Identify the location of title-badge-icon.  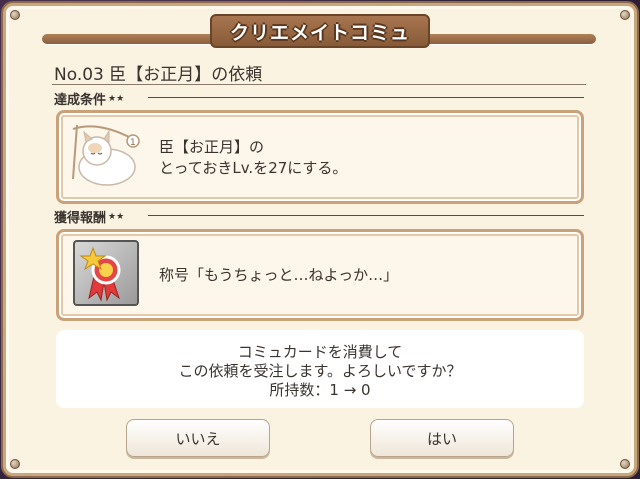
(106, 273).